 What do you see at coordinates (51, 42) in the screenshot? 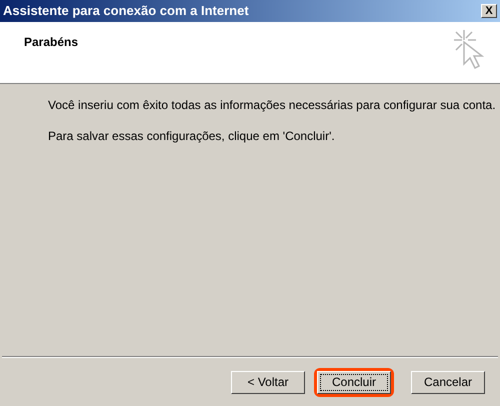
I see `header-title: Parabéns` at bounding box center [51, 42].